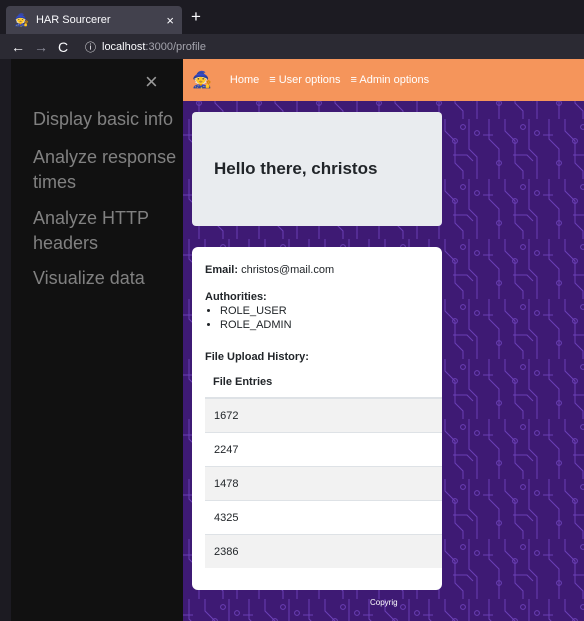 The width and height of the screenshot is (584, 621). I want to click on upload-history-label: File Upload History:, so click(257, 357).